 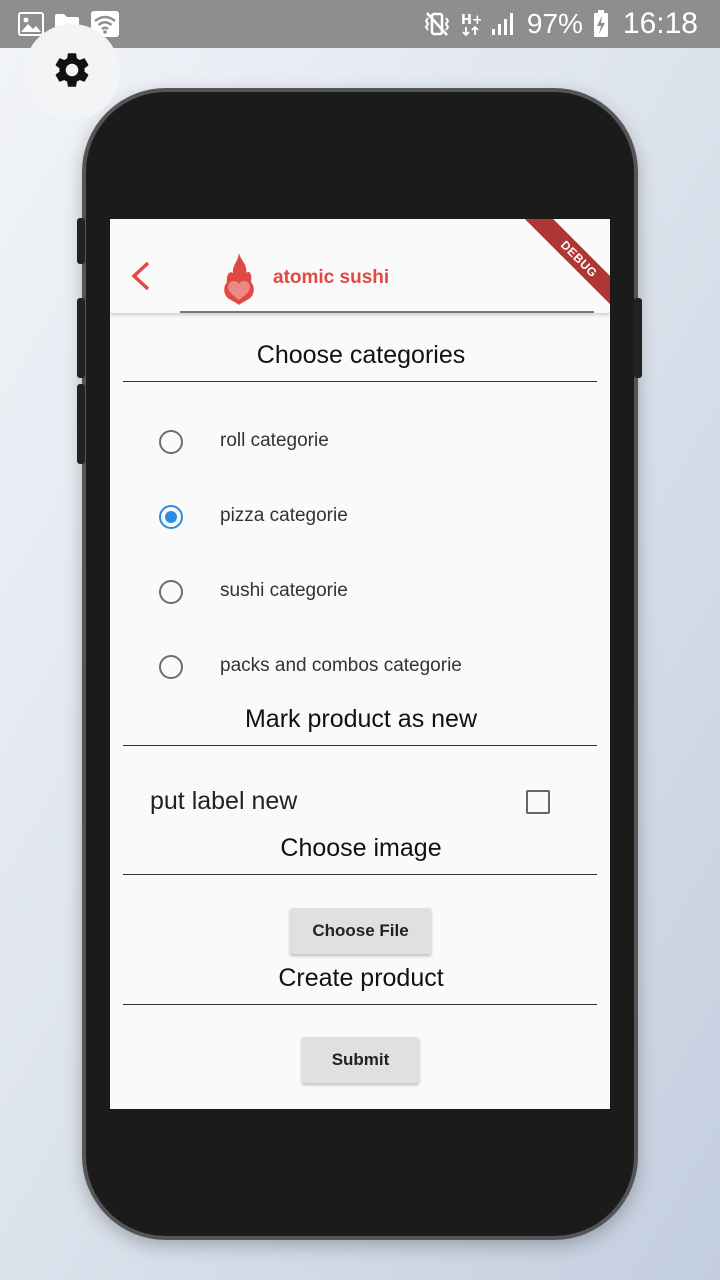 What do you see at coordinates (341, 665) in the screenshot?
I see `radio-label: packs and combos categorie` at bounding box center [341, 665].